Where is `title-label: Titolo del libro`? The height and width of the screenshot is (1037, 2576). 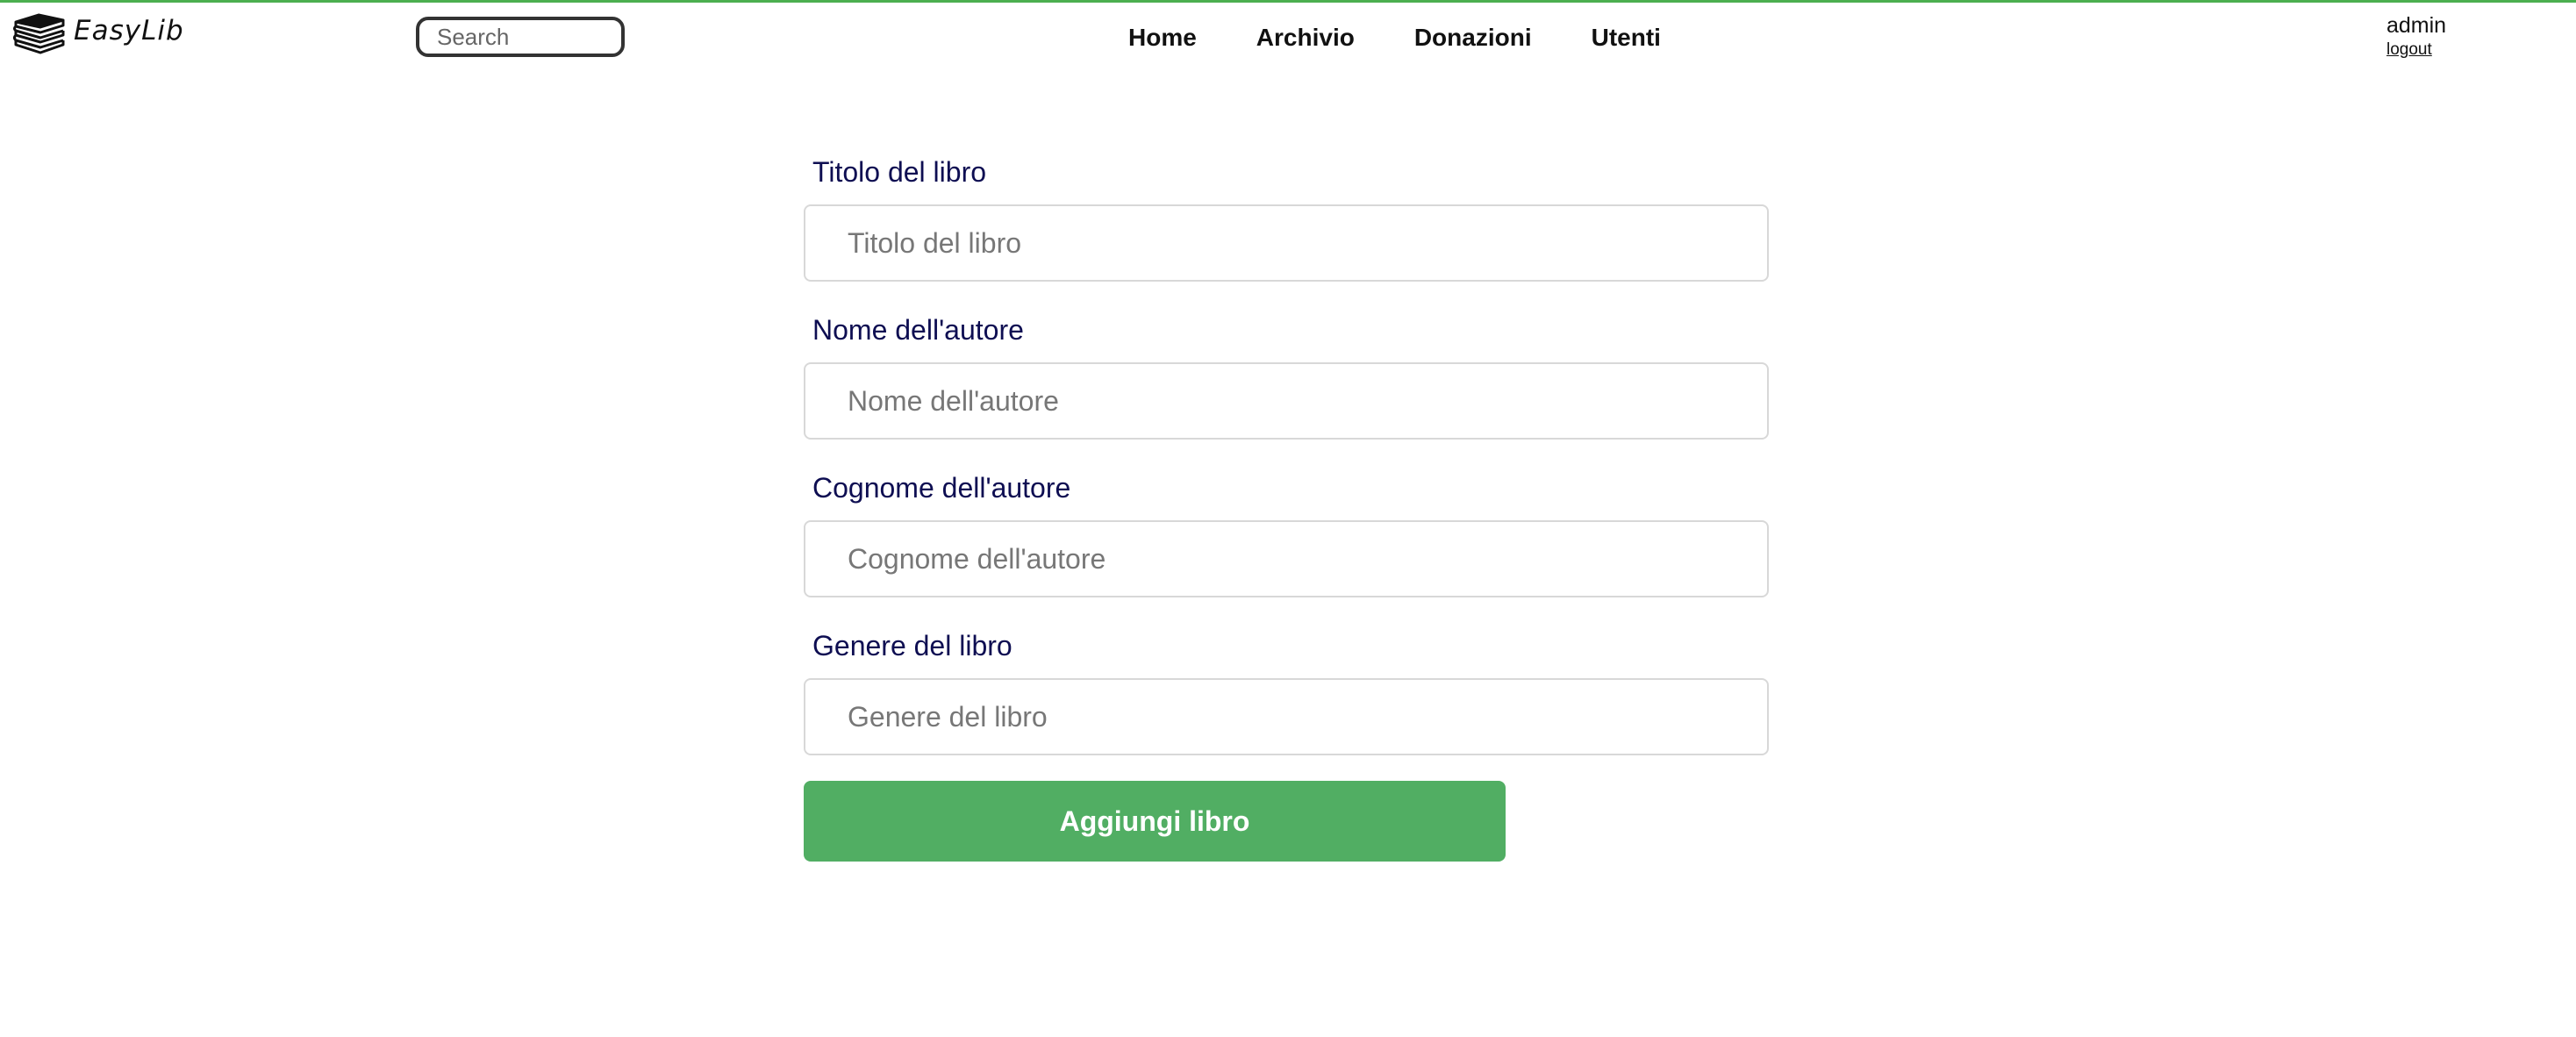
title-label: Titolo del libro is located at coordinates (899, 172).